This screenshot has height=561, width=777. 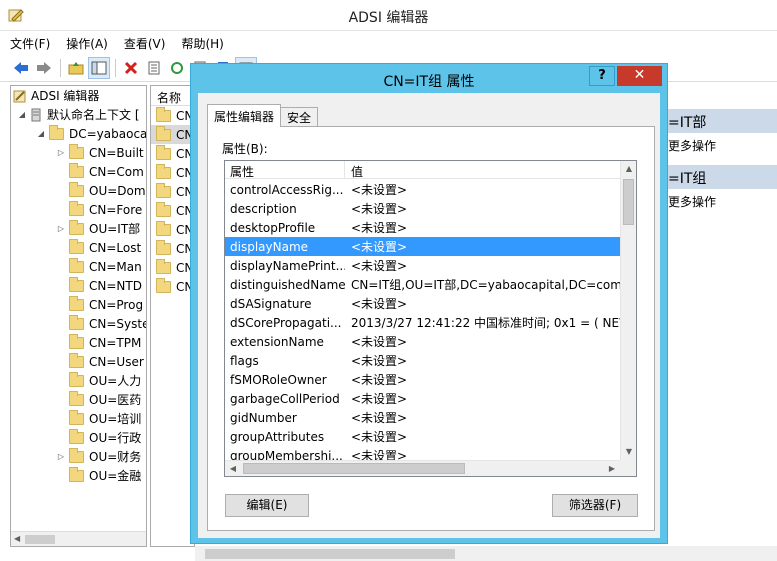 I want to click on tree-item: ▷ OU=财务, so click(x=98, y=456).